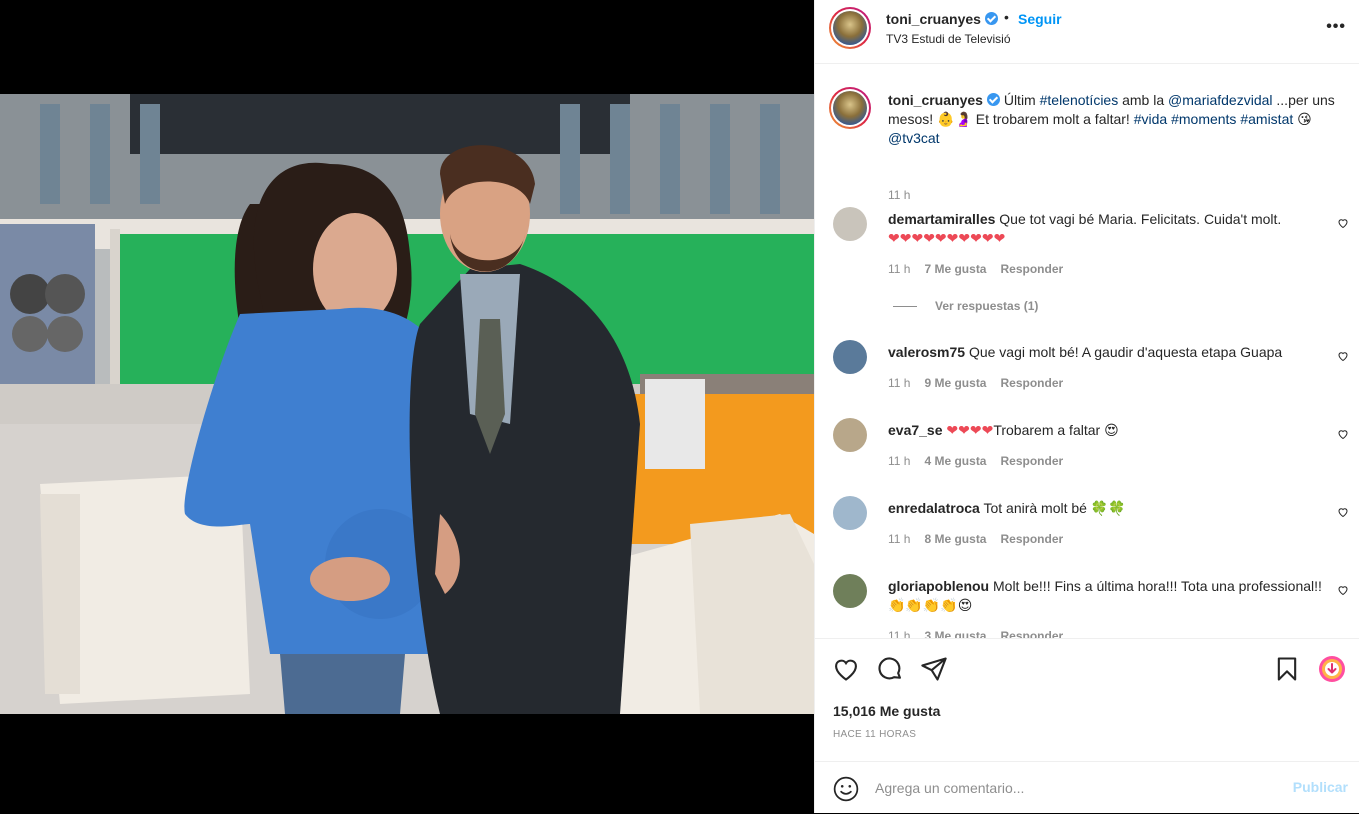 The image size is (1359, 814). I want to click on commenter-username: eva7_se, so click(915, 430).